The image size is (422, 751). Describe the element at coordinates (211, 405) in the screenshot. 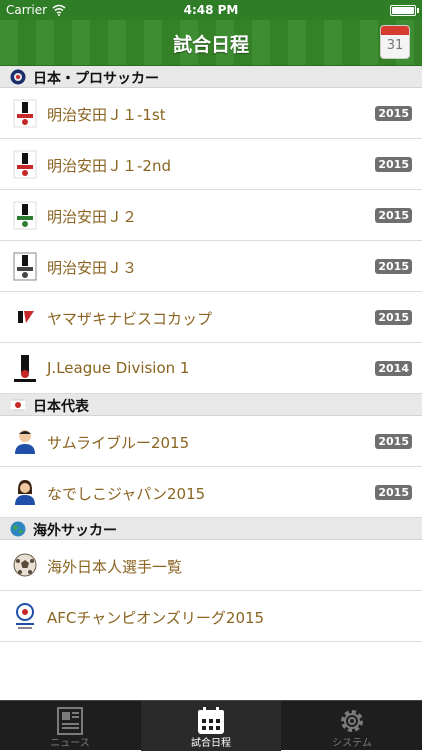

I see `section-header-national-team: 日本代表` at that location.